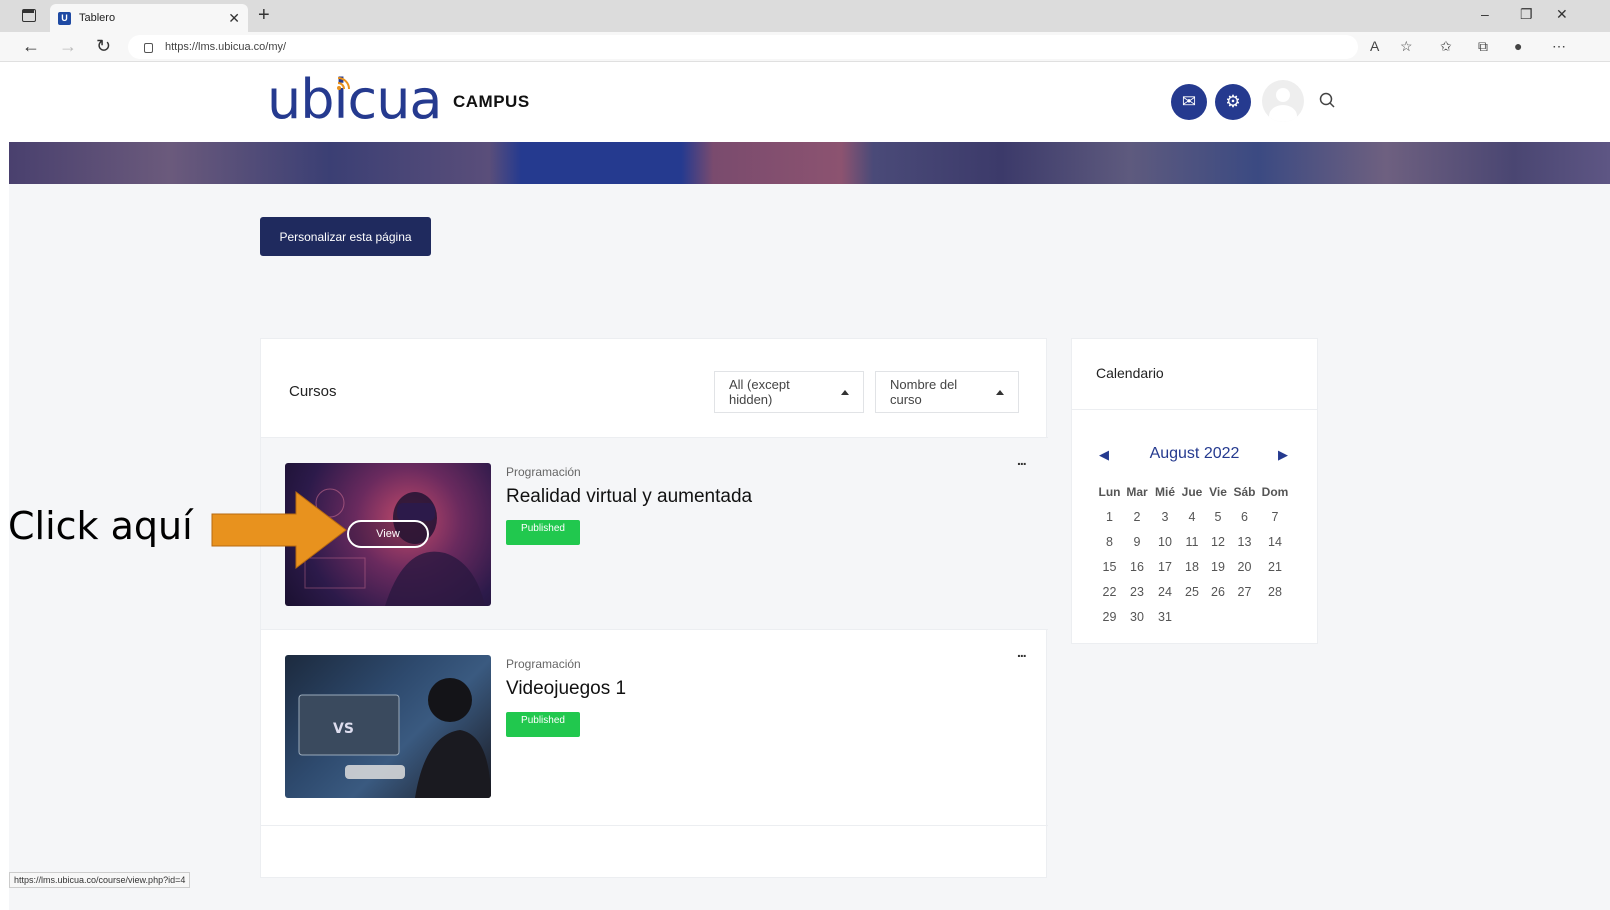  Describe the element at coordinates (1165, 617) in the screenshot. I see `calendar-day: 31` at that location.